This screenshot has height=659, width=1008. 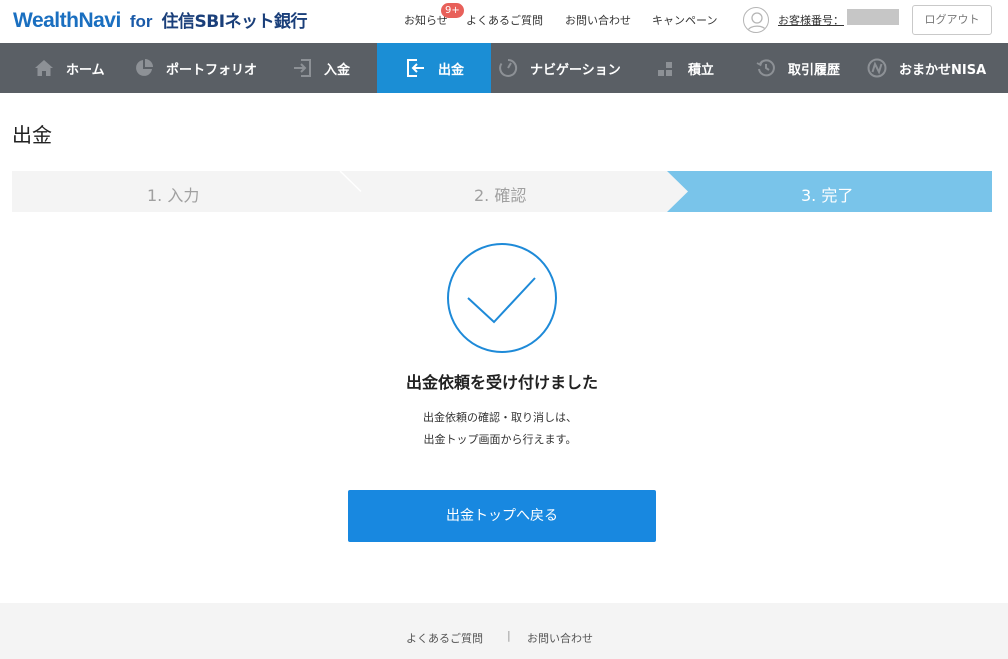 I want to click on nav-item-tsumitate: 積立, so click(x=685, y=68).